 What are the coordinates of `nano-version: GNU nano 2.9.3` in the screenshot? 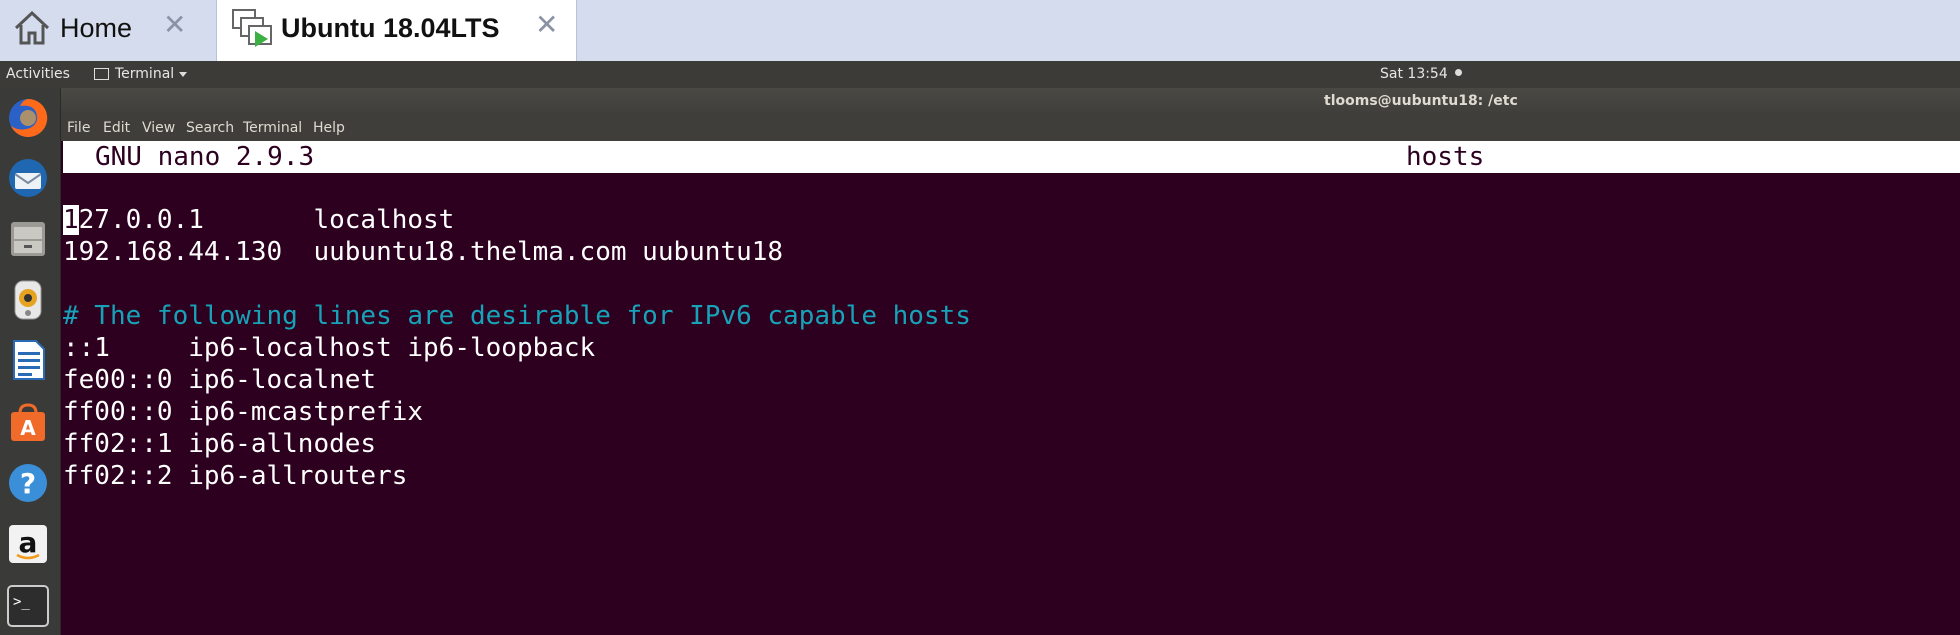 It's located at (205, 157).